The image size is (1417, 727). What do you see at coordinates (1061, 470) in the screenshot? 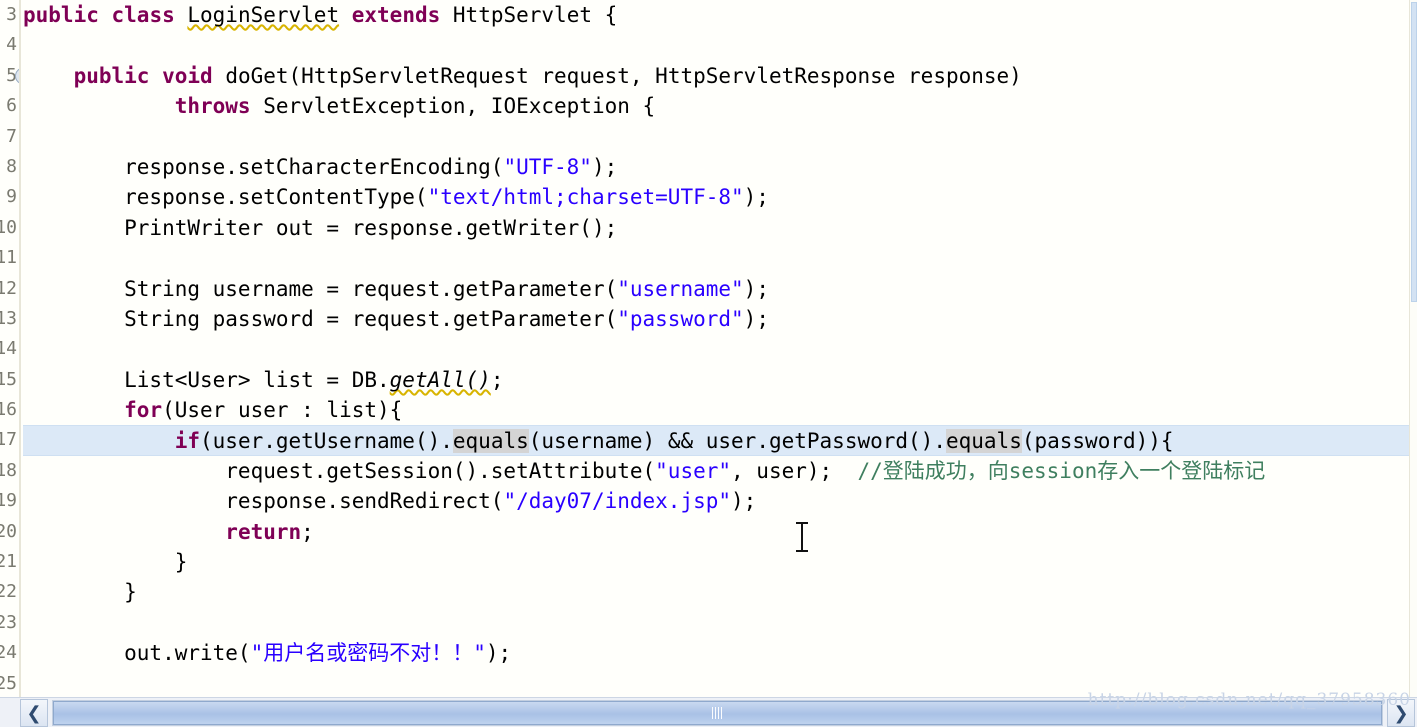
I see `code-token: //登陆成功，向session存入一个登陆标记` at bounding box center [1061, 470].